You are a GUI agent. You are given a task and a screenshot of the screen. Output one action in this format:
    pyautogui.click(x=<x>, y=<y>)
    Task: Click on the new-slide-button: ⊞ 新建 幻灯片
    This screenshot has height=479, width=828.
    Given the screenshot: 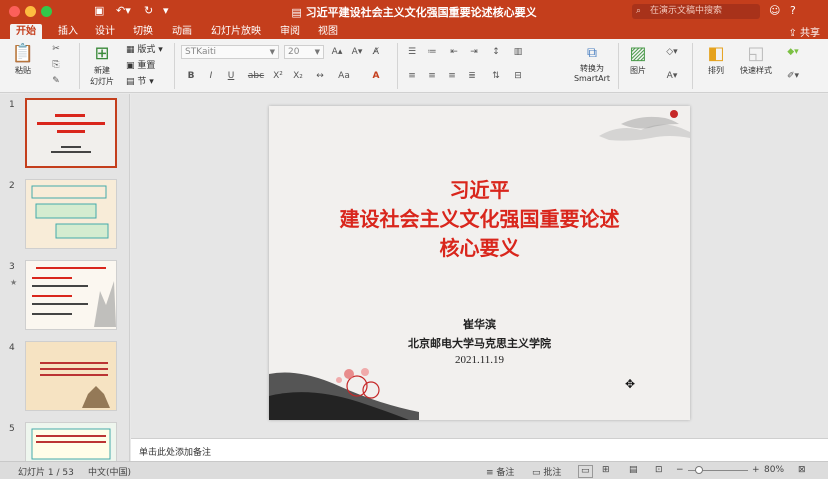 What is the action you would take?
    pyautogui.click(x=102, y=65)
    